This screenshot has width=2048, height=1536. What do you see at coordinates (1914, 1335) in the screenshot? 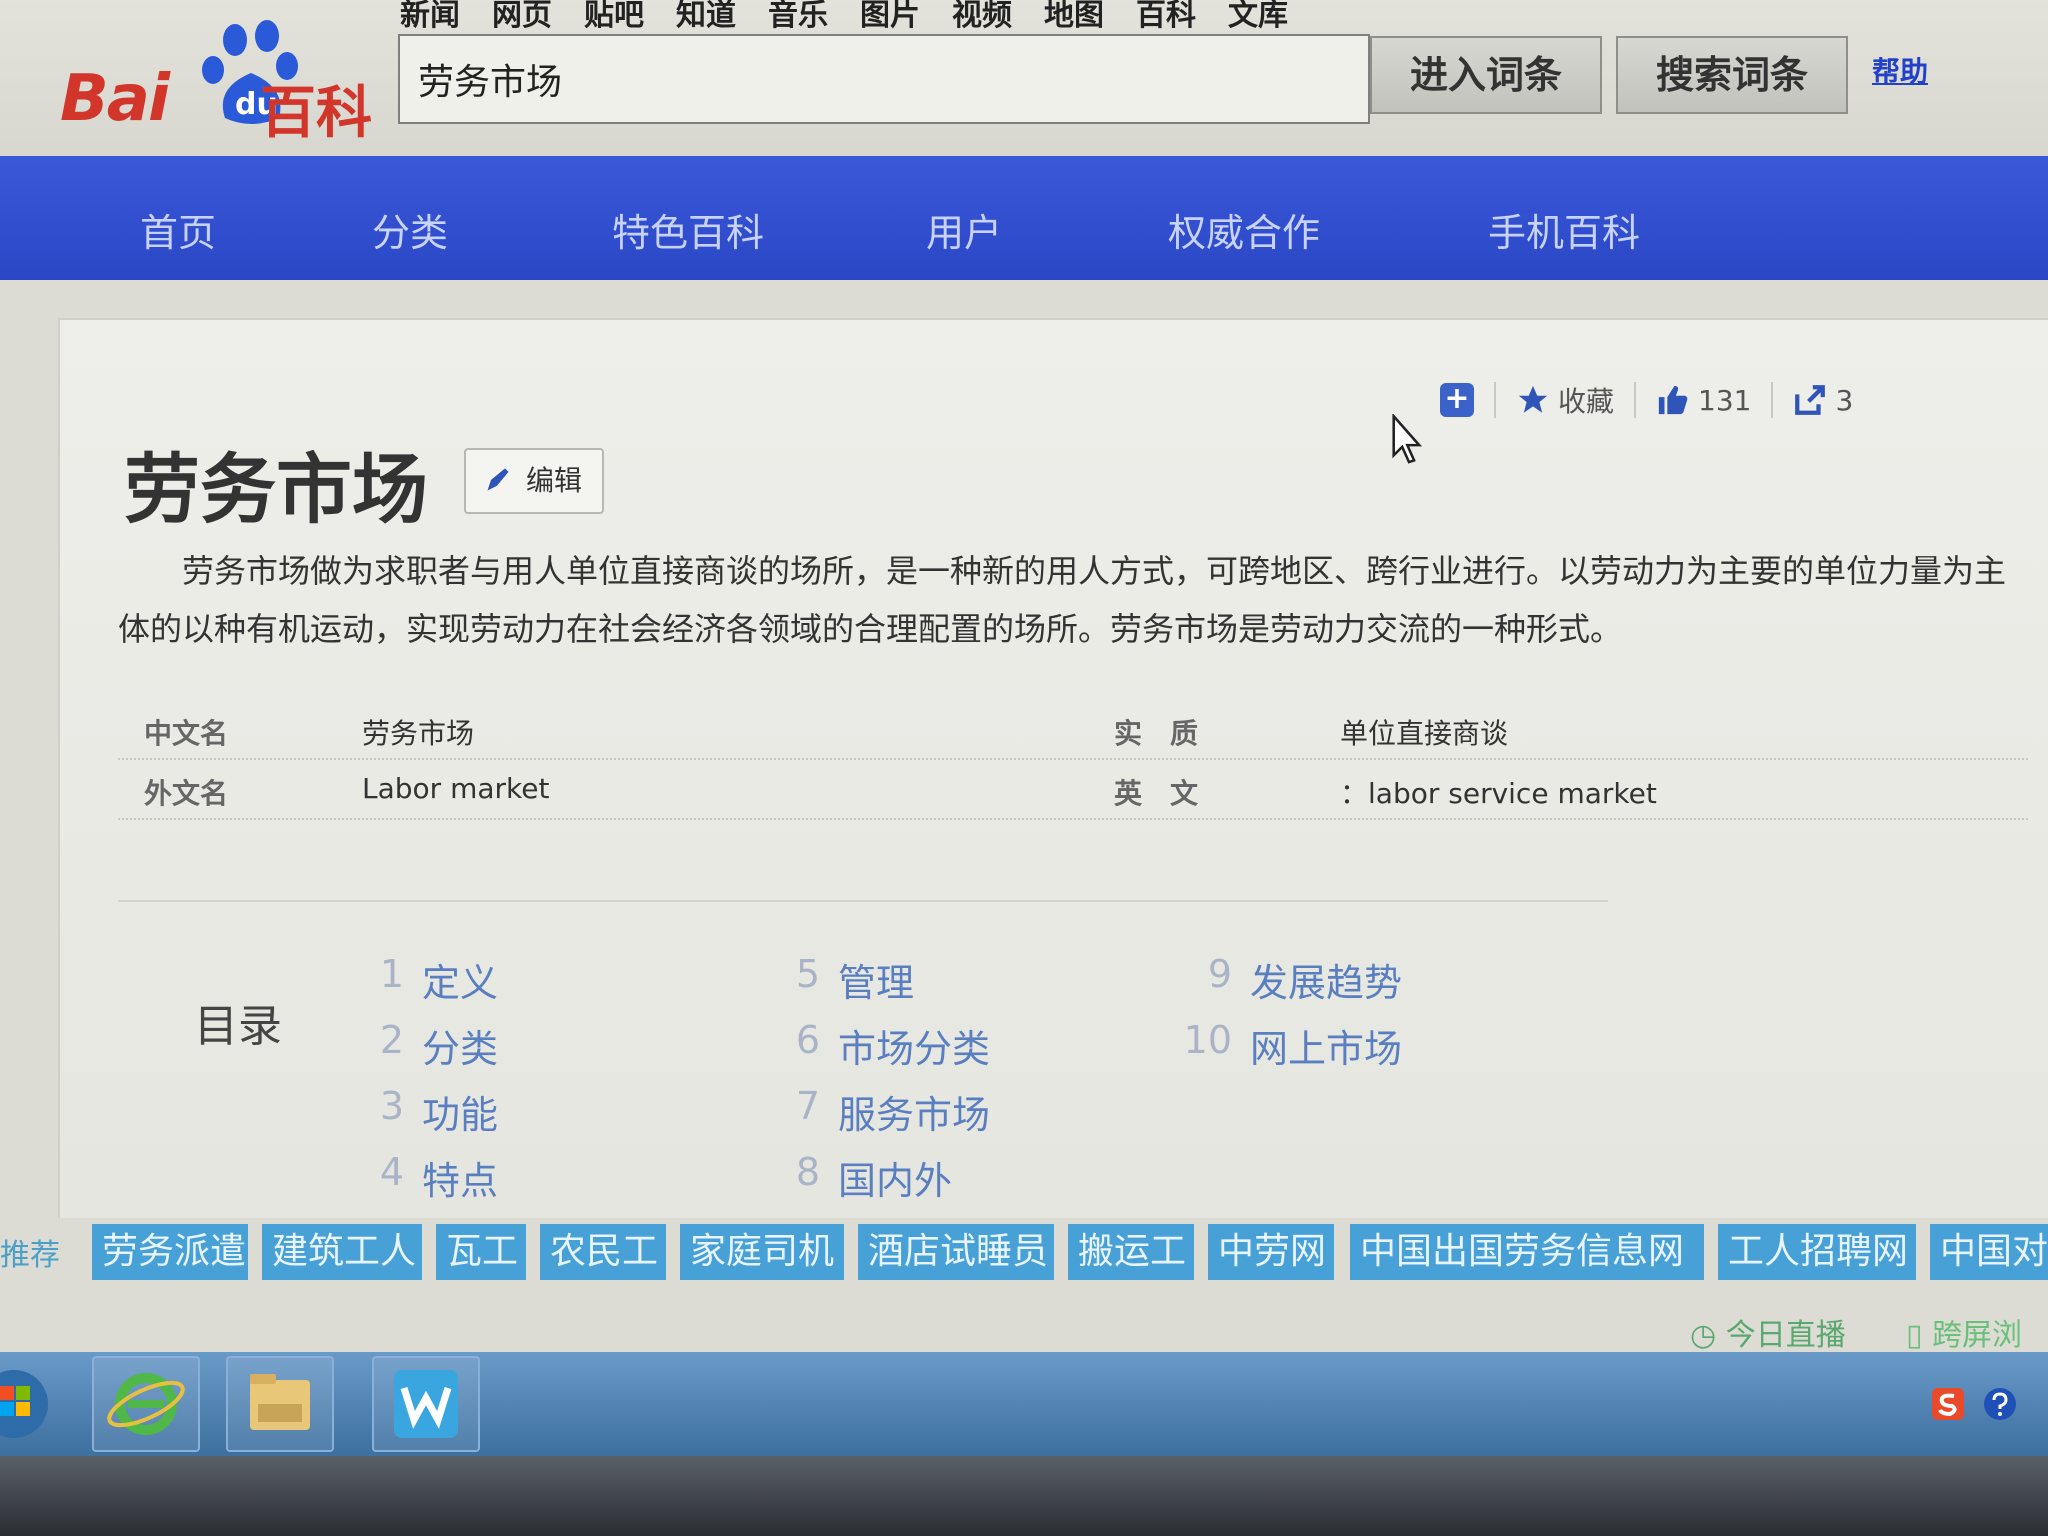
I see `phone-icon: ▯` at bounding box center [1914, 1335].